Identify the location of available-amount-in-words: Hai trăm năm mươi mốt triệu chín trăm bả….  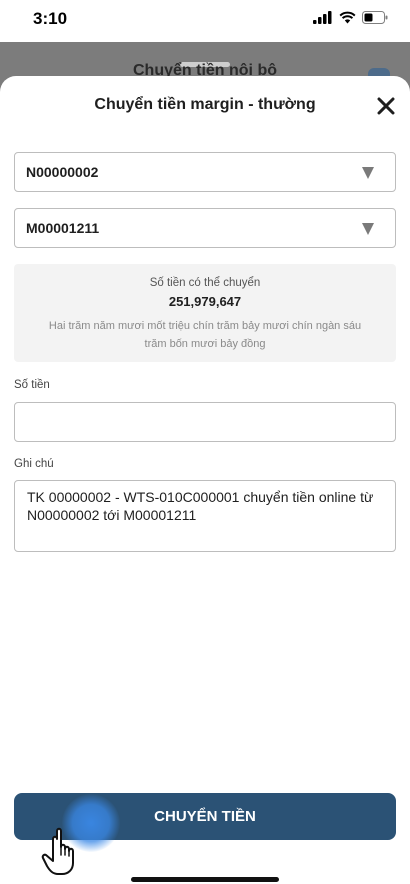
(205, 335).